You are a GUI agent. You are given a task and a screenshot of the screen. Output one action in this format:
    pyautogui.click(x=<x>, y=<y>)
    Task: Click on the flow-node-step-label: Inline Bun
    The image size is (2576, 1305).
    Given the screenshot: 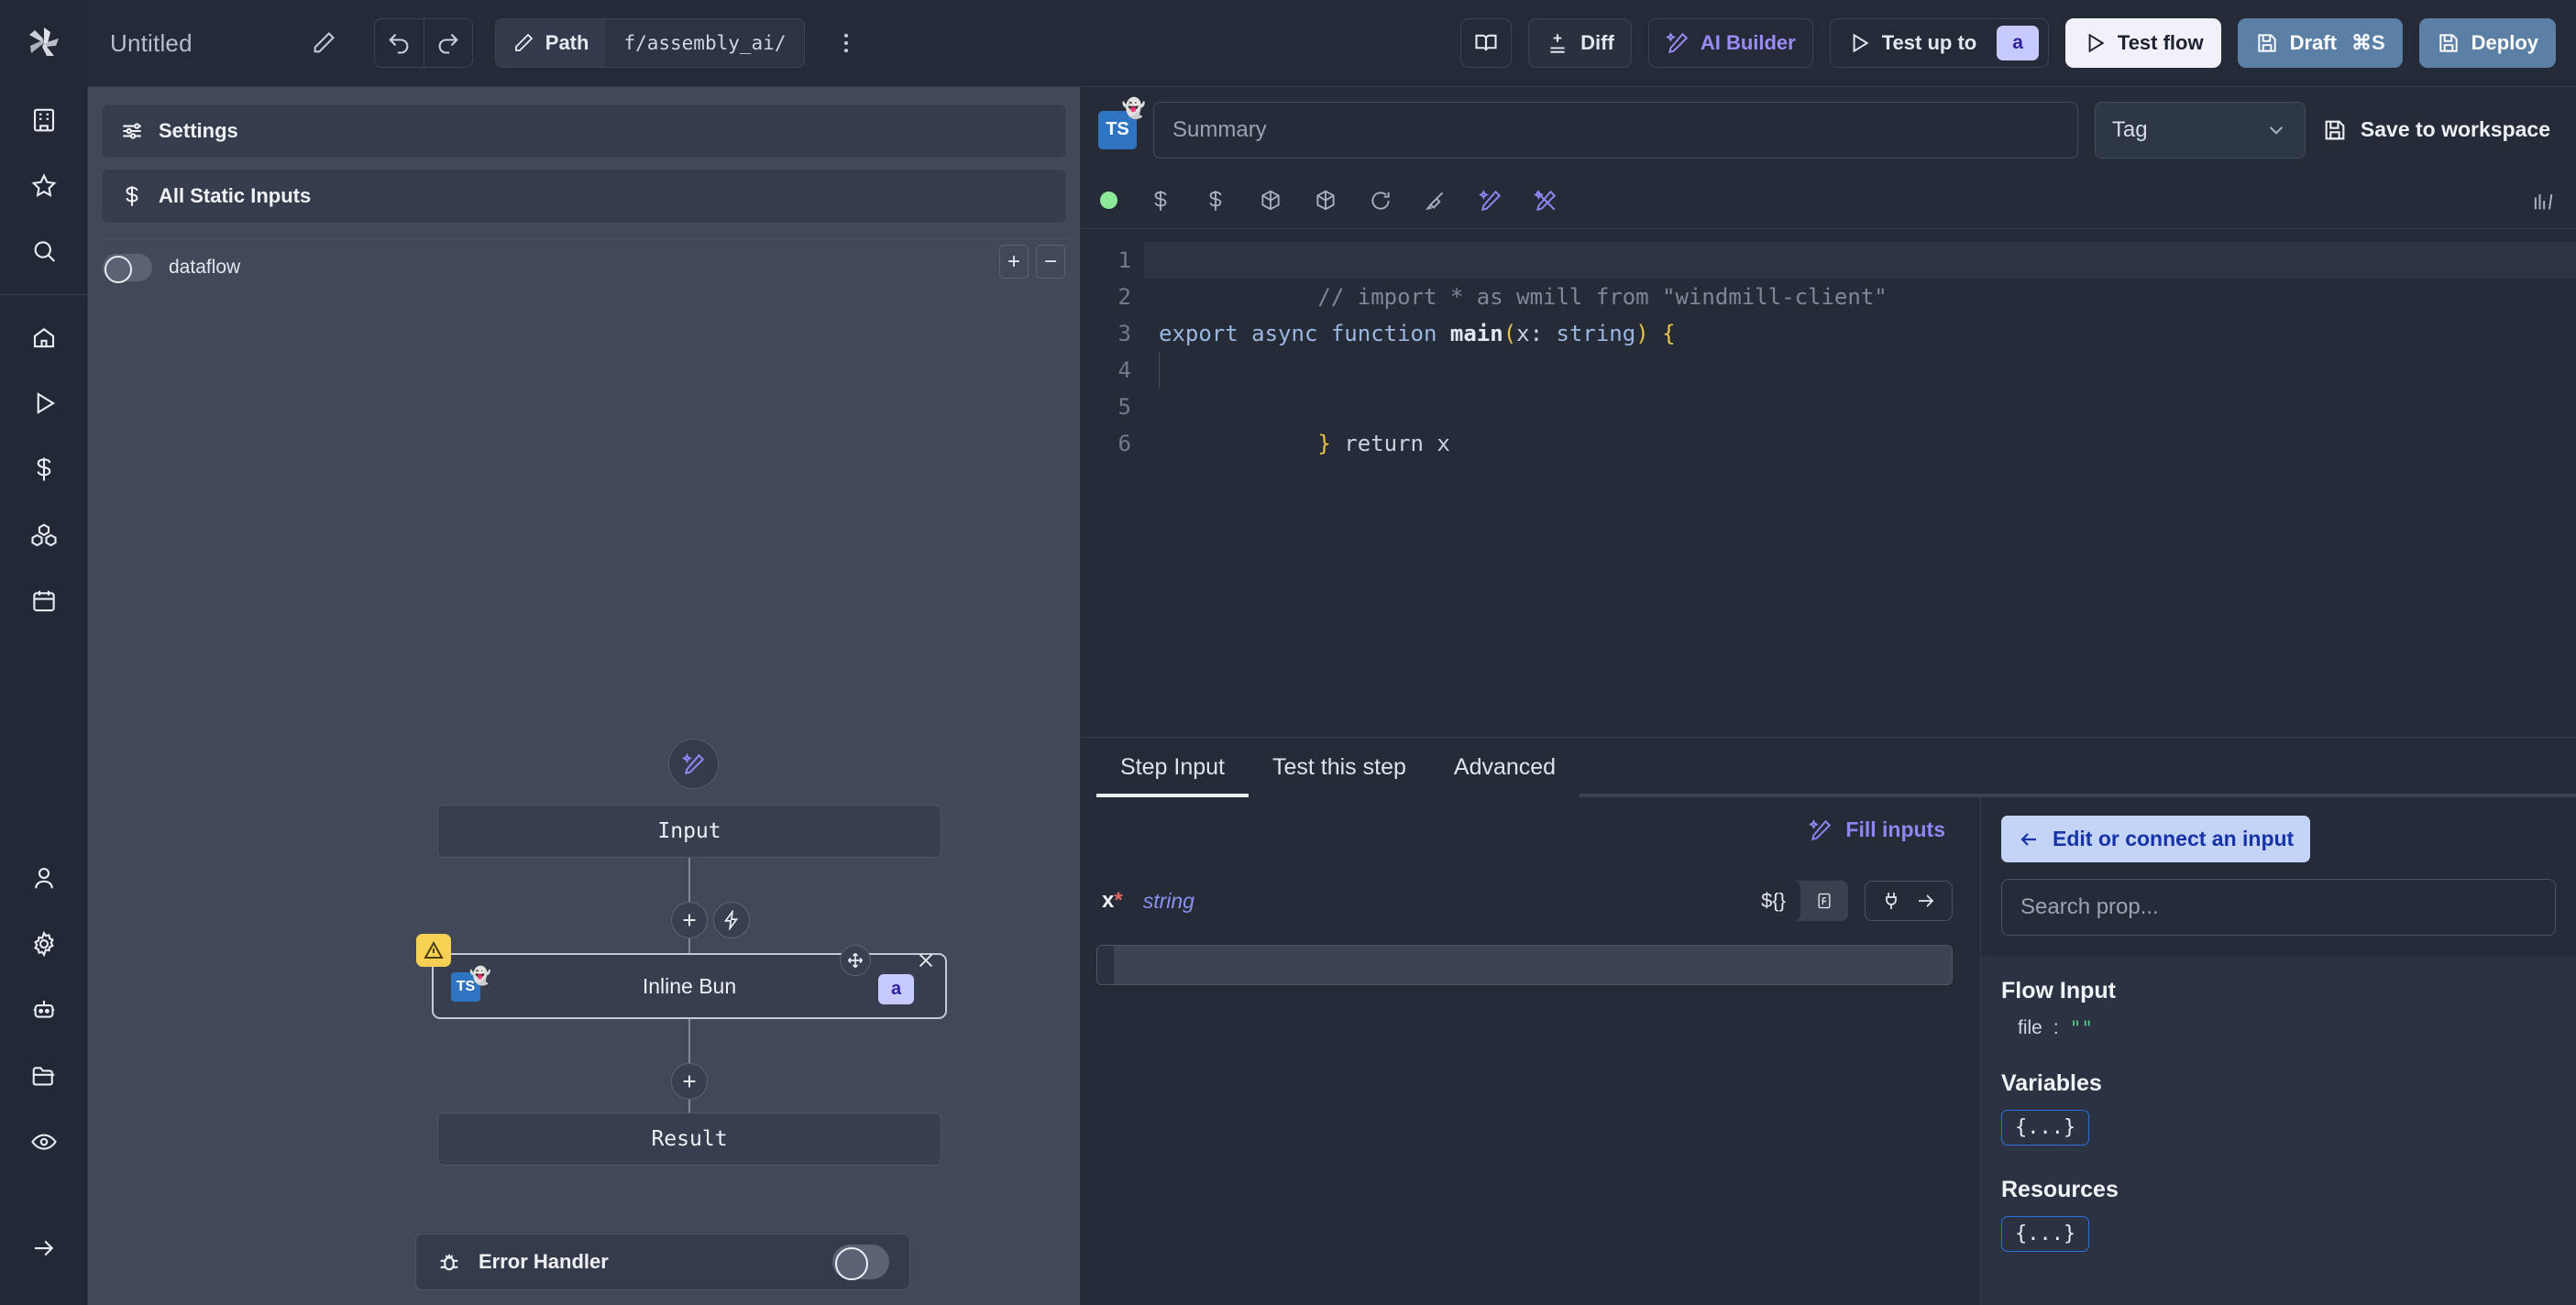 What is the action you would take?
    pyautogui.click(x=689, y=985)
    